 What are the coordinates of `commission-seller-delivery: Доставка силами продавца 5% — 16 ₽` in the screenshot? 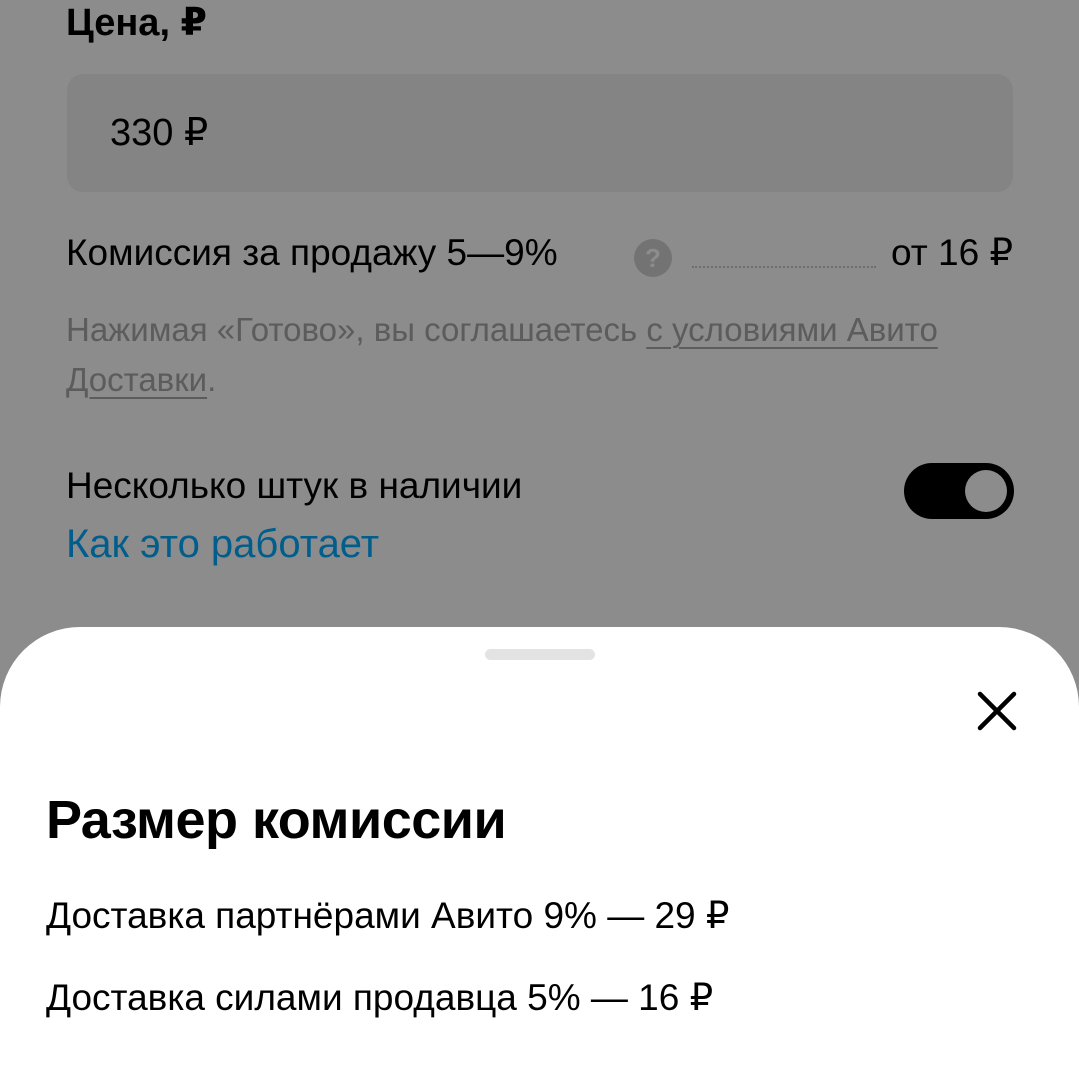 It's located at (380, 997).